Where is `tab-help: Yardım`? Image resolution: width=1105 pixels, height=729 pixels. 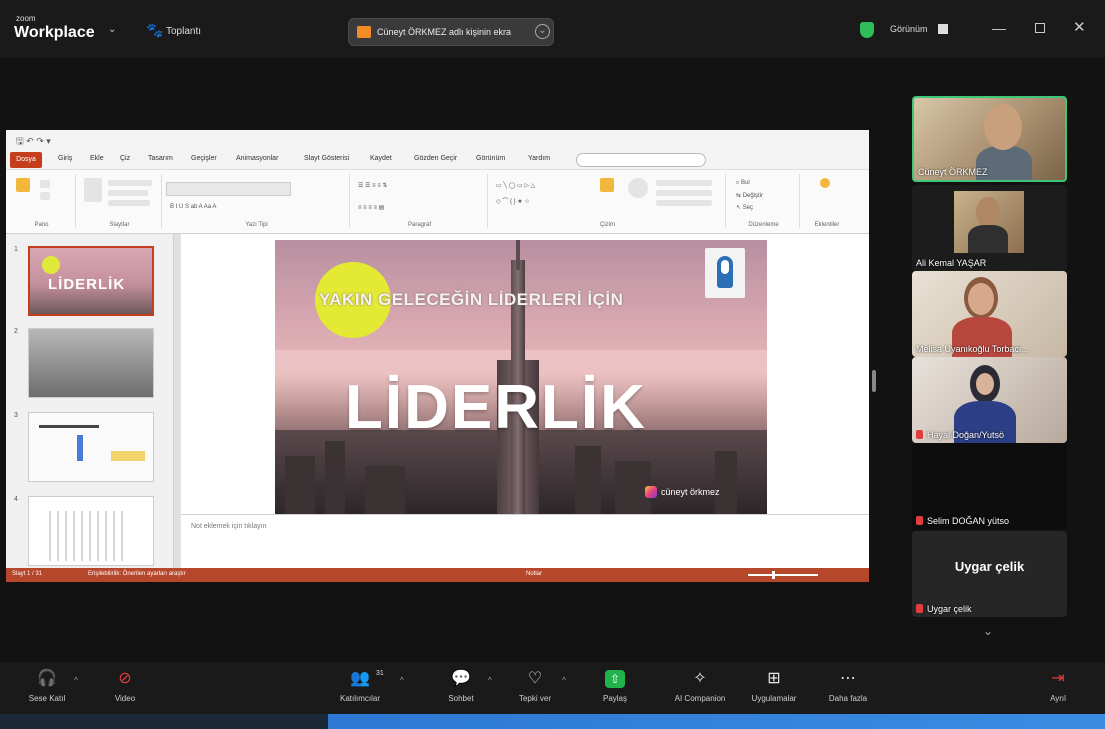
tab-help: Yardım is located at coordinates (539, 158).